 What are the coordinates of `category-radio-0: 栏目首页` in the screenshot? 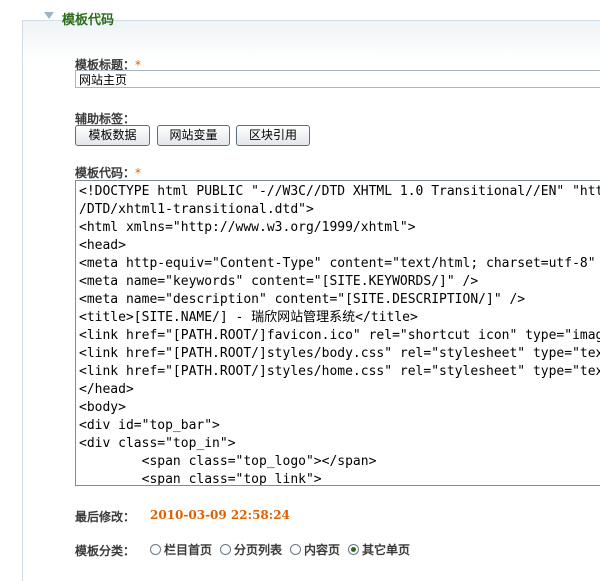 It's located at (181, 549).